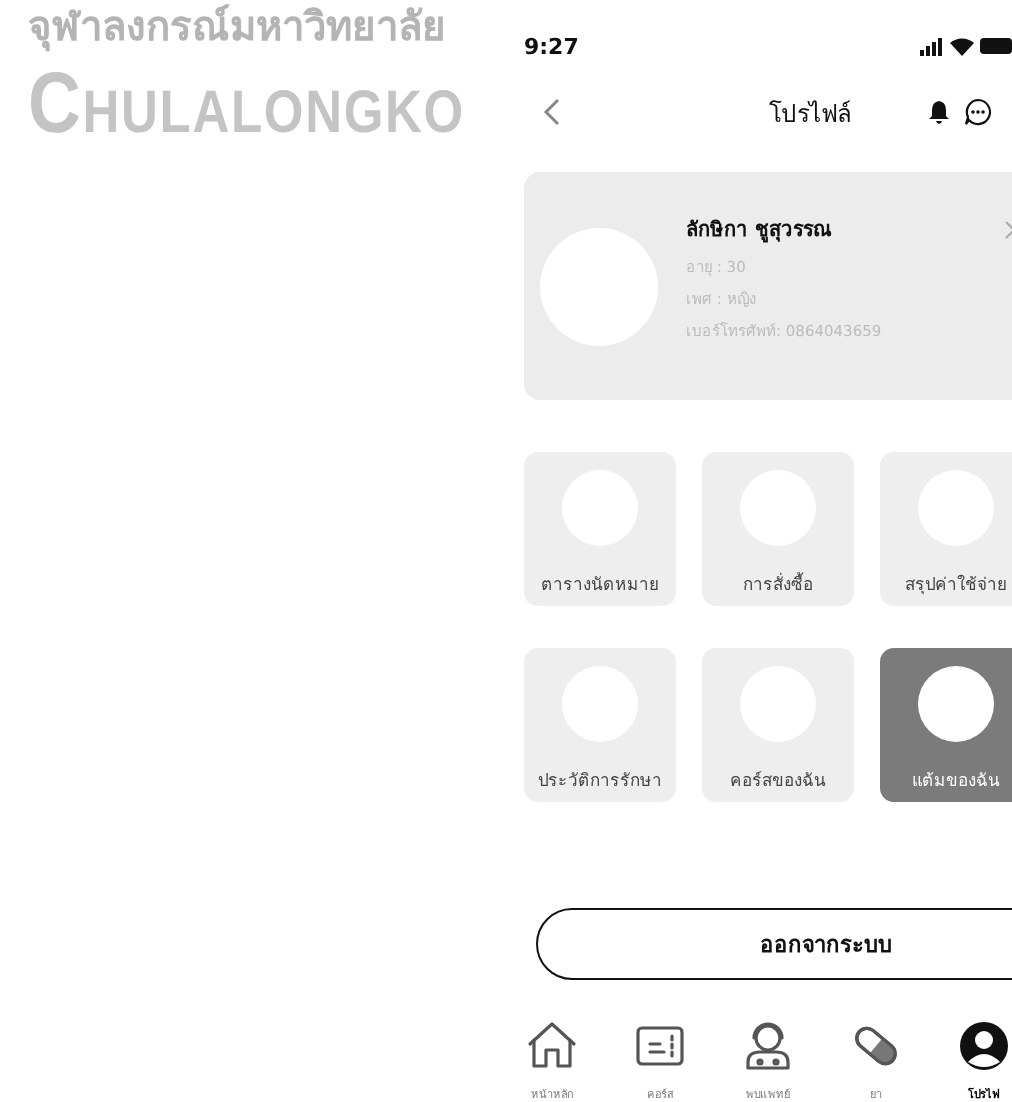 Image resolution: width=1012 pixels, height=1102 pixels. What do you see at coordinates (551, 46) in the screenshot?
I see `status-time: 9:27` at bounding box center [551, 46].